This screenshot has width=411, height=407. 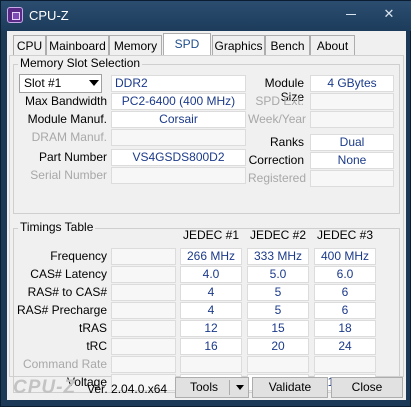 I want to click on ranks-label: Ranks, so click(x=286, y=142).